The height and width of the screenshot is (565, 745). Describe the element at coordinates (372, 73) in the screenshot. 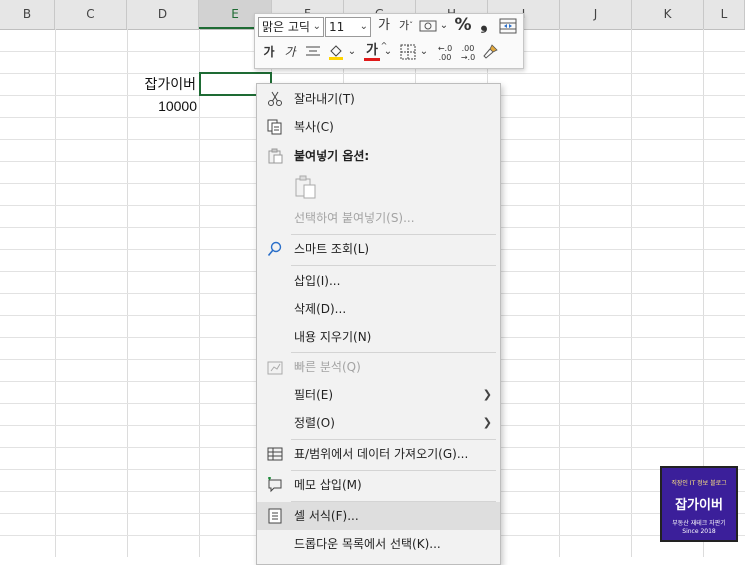

I see `gridline` at that location.